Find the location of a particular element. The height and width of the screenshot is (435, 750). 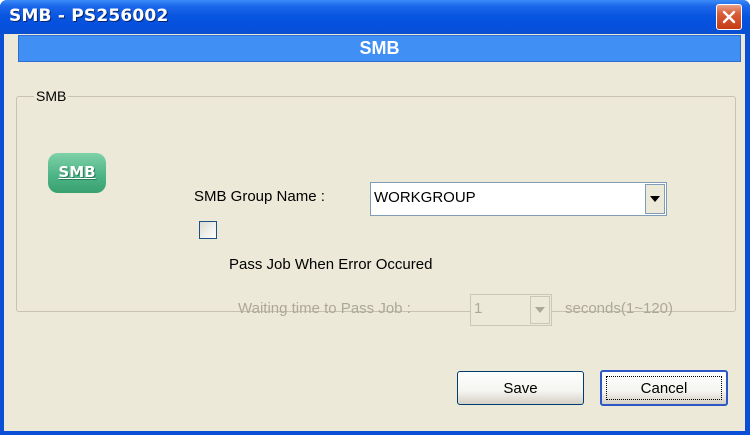

group-name-label: SMB Group Name : is located at coordinates (259, 196).